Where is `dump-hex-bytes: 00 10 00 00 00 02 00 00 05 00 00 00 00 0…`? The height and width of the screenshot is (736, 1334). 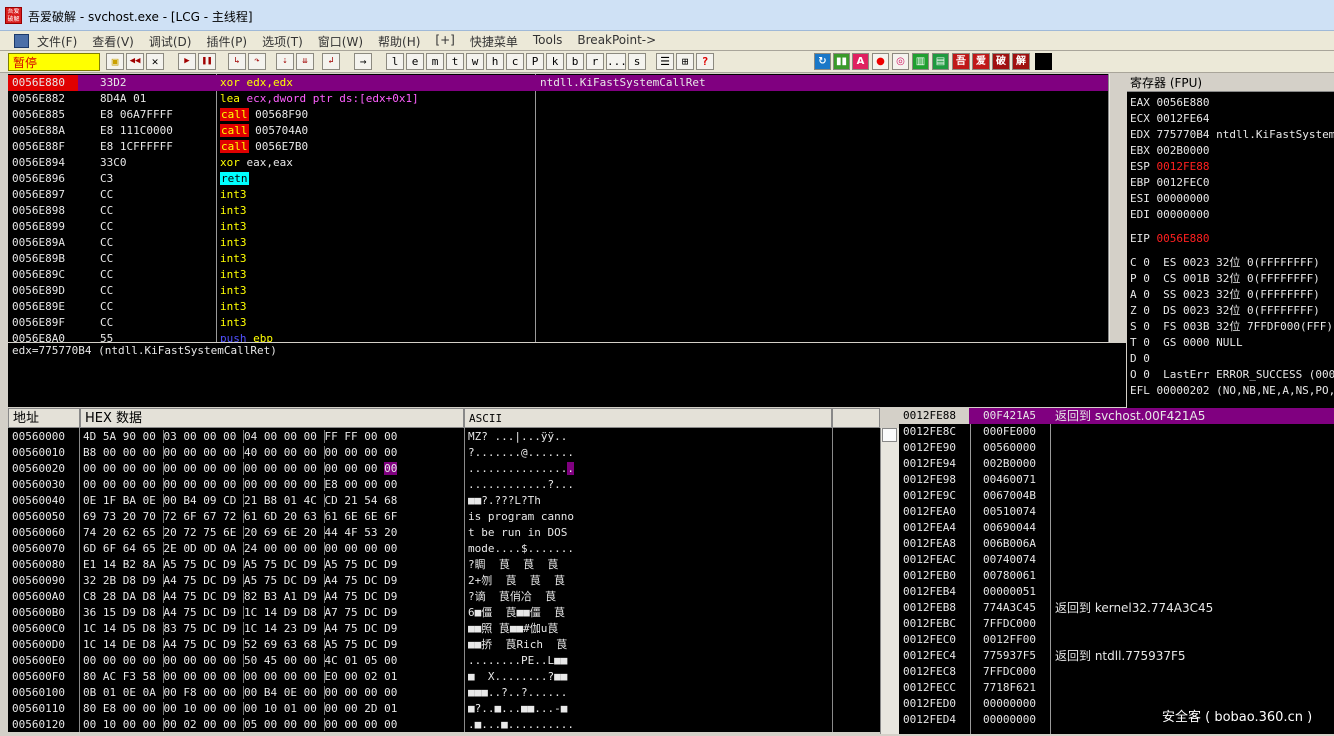
dump-hex-bytes: 00 10 00 00 00 02 00 00 05 00 00 00 00 0… is located at coordinates (240, 724).